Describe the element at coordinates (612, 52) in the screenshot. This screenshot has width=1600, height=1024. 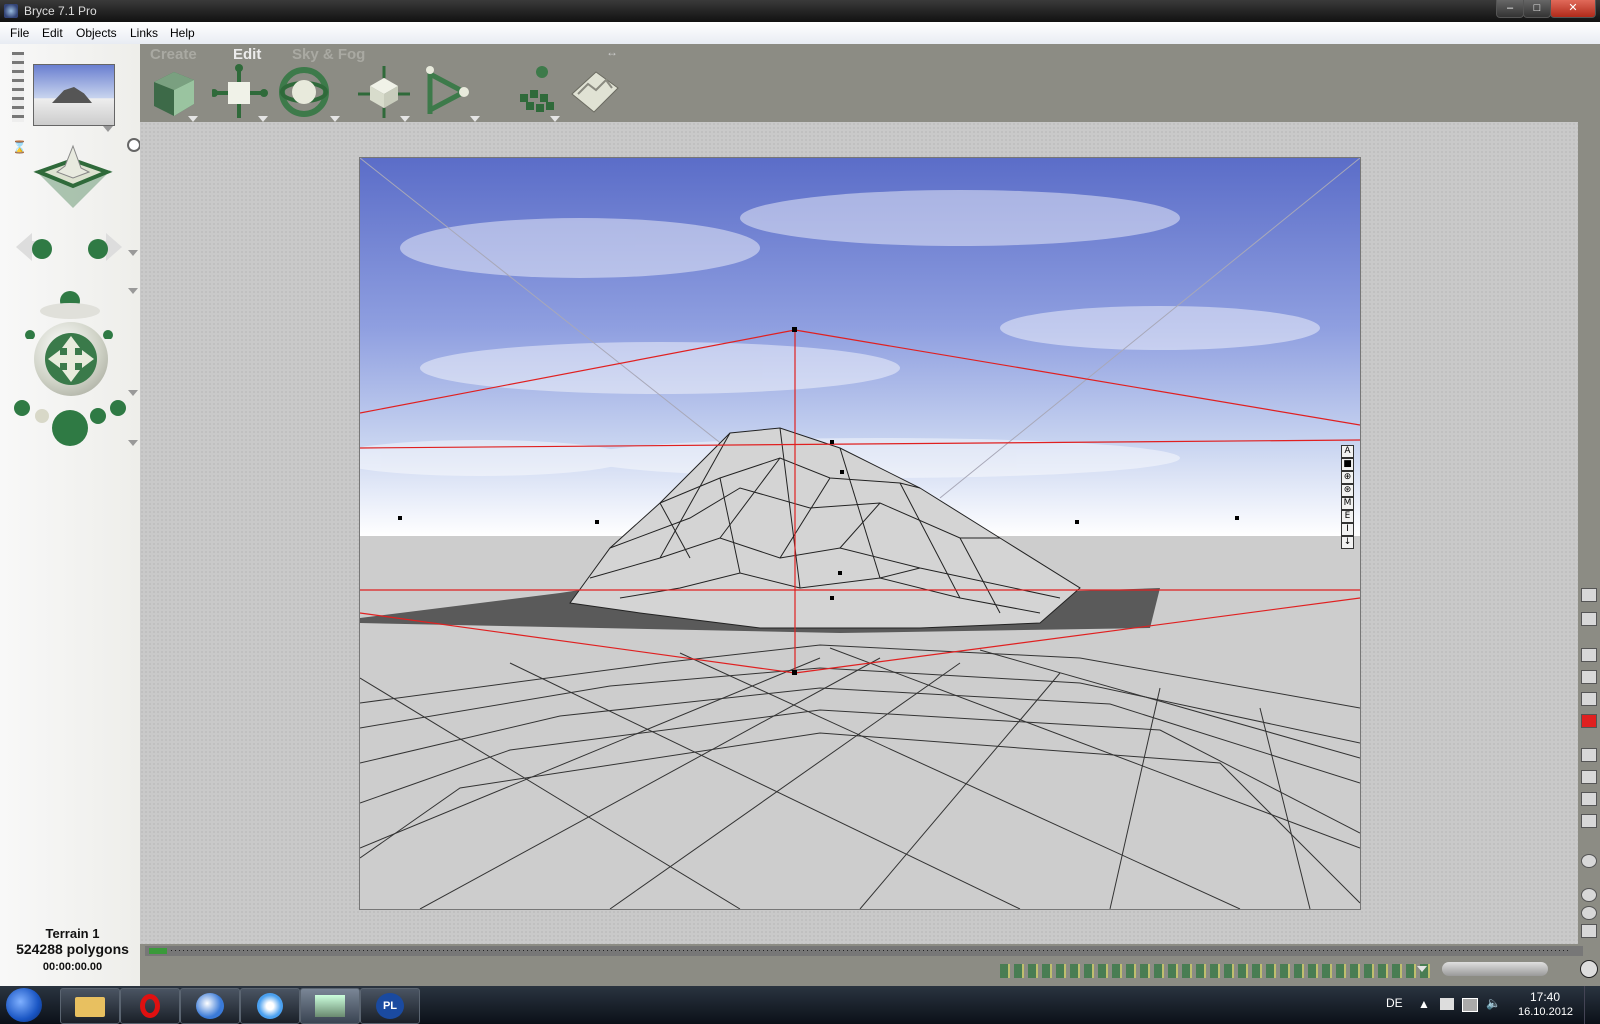
I see `toolbar-resize-icon: ↔` at that location.